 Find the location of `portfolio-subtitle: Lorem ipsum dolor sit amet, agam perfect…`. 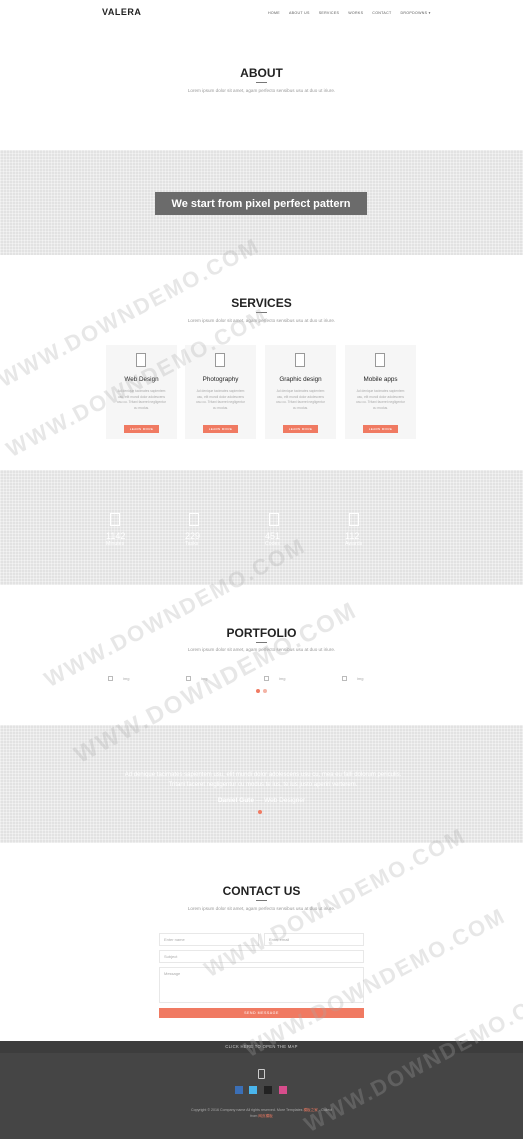

portfolio-subtitle: Lorem ipsum dolor sit amet, agam perfect… is located at coordinates (261, 649).